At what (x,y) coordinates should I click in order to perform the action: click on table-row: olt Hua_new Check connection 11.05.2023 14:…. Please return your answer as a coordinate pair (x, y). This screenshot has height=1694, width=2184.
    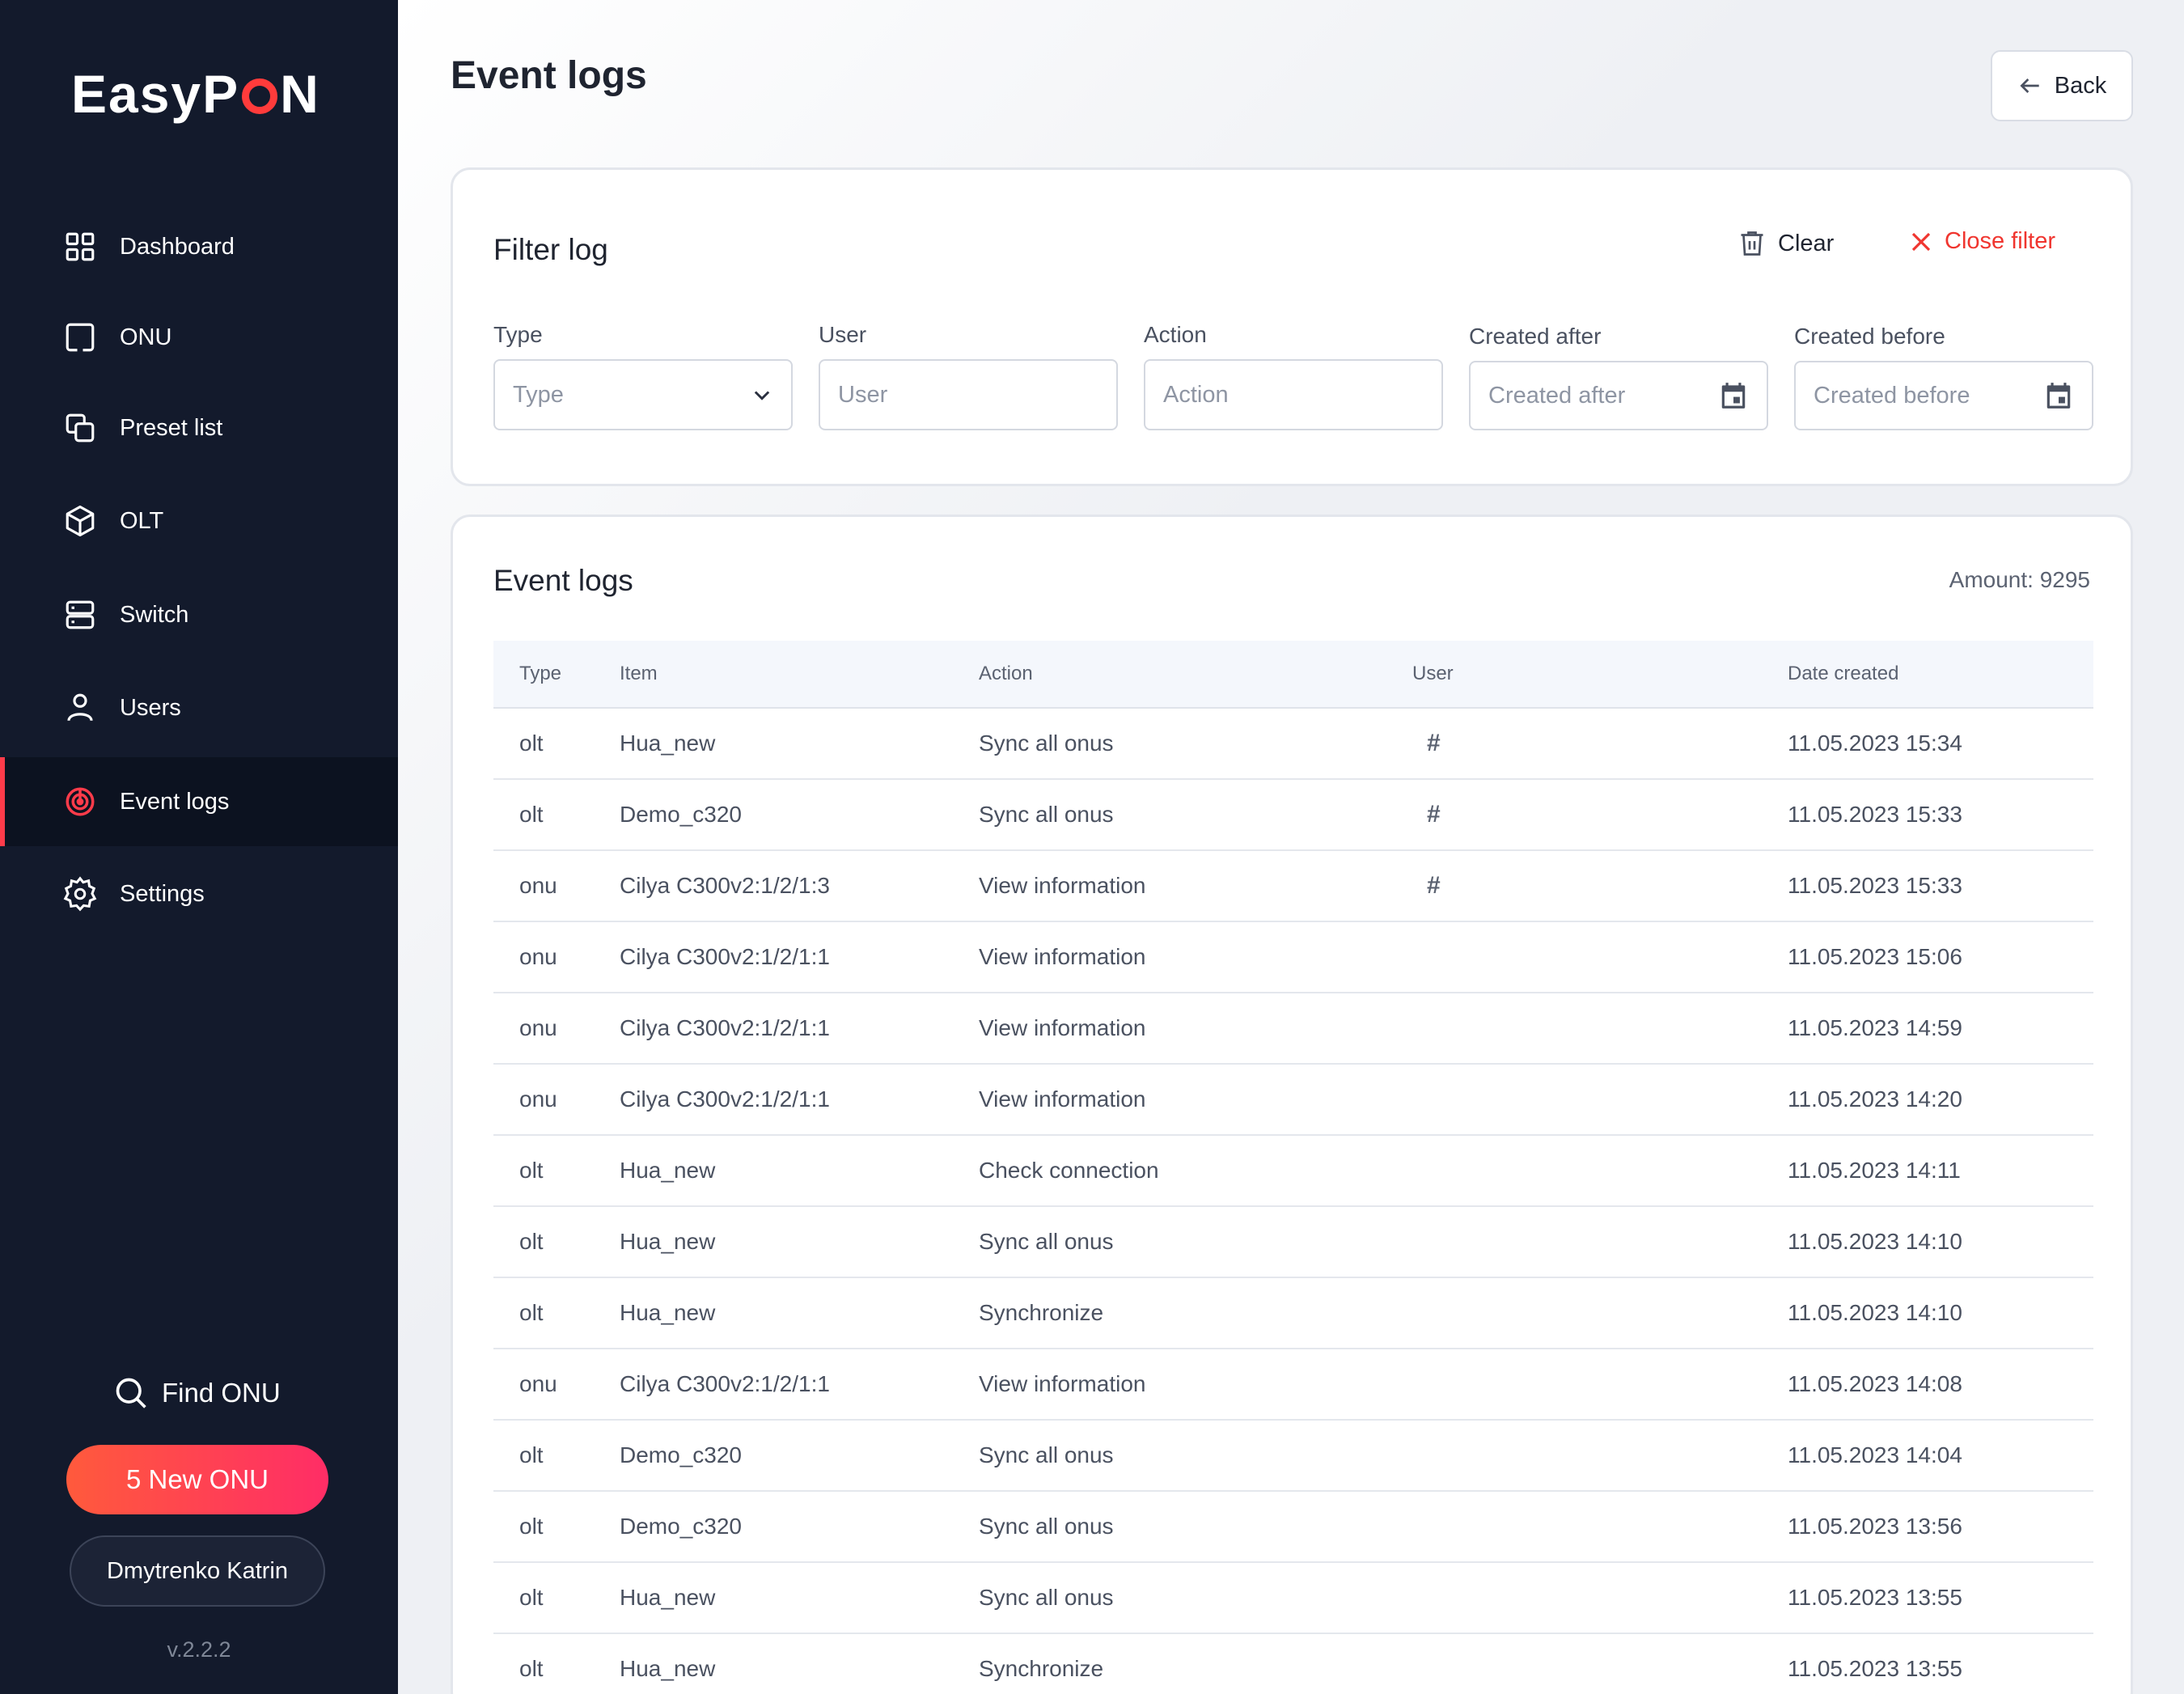
    Looking at the image, I should click on (1293, 1171).